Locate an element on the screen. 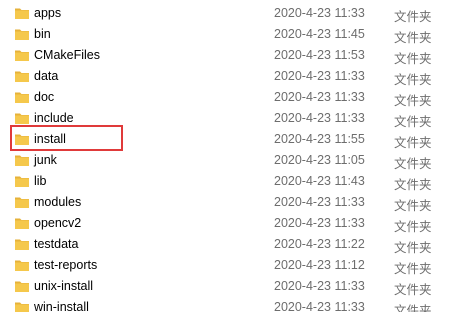  file-row-bin: bin 2020-4-23 11:45 文件夹 is located at coordinates (230, 34).